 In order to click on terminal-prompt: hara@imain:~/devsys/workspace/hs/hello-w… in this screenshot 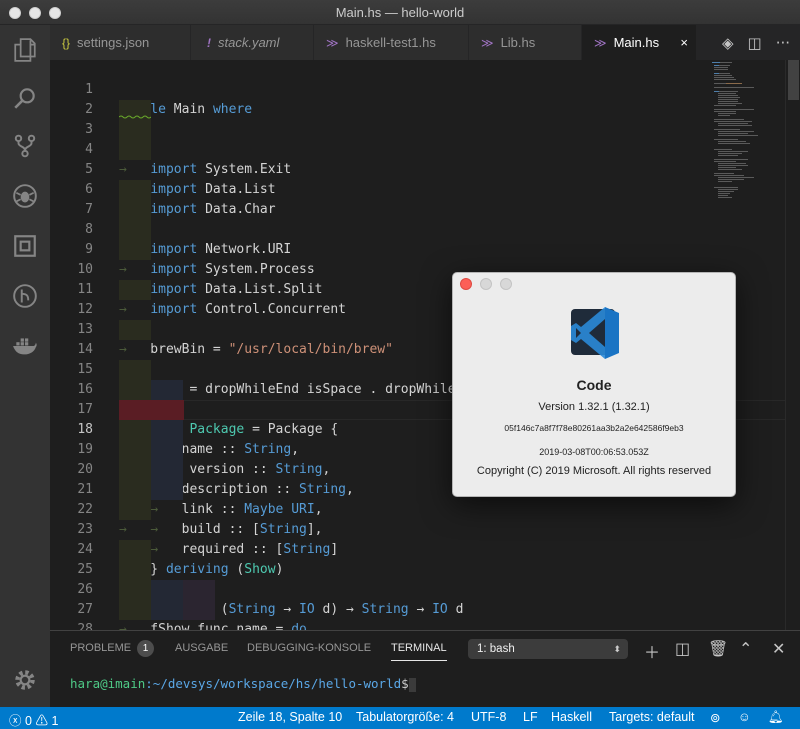, I will do `click(243, 684)`.